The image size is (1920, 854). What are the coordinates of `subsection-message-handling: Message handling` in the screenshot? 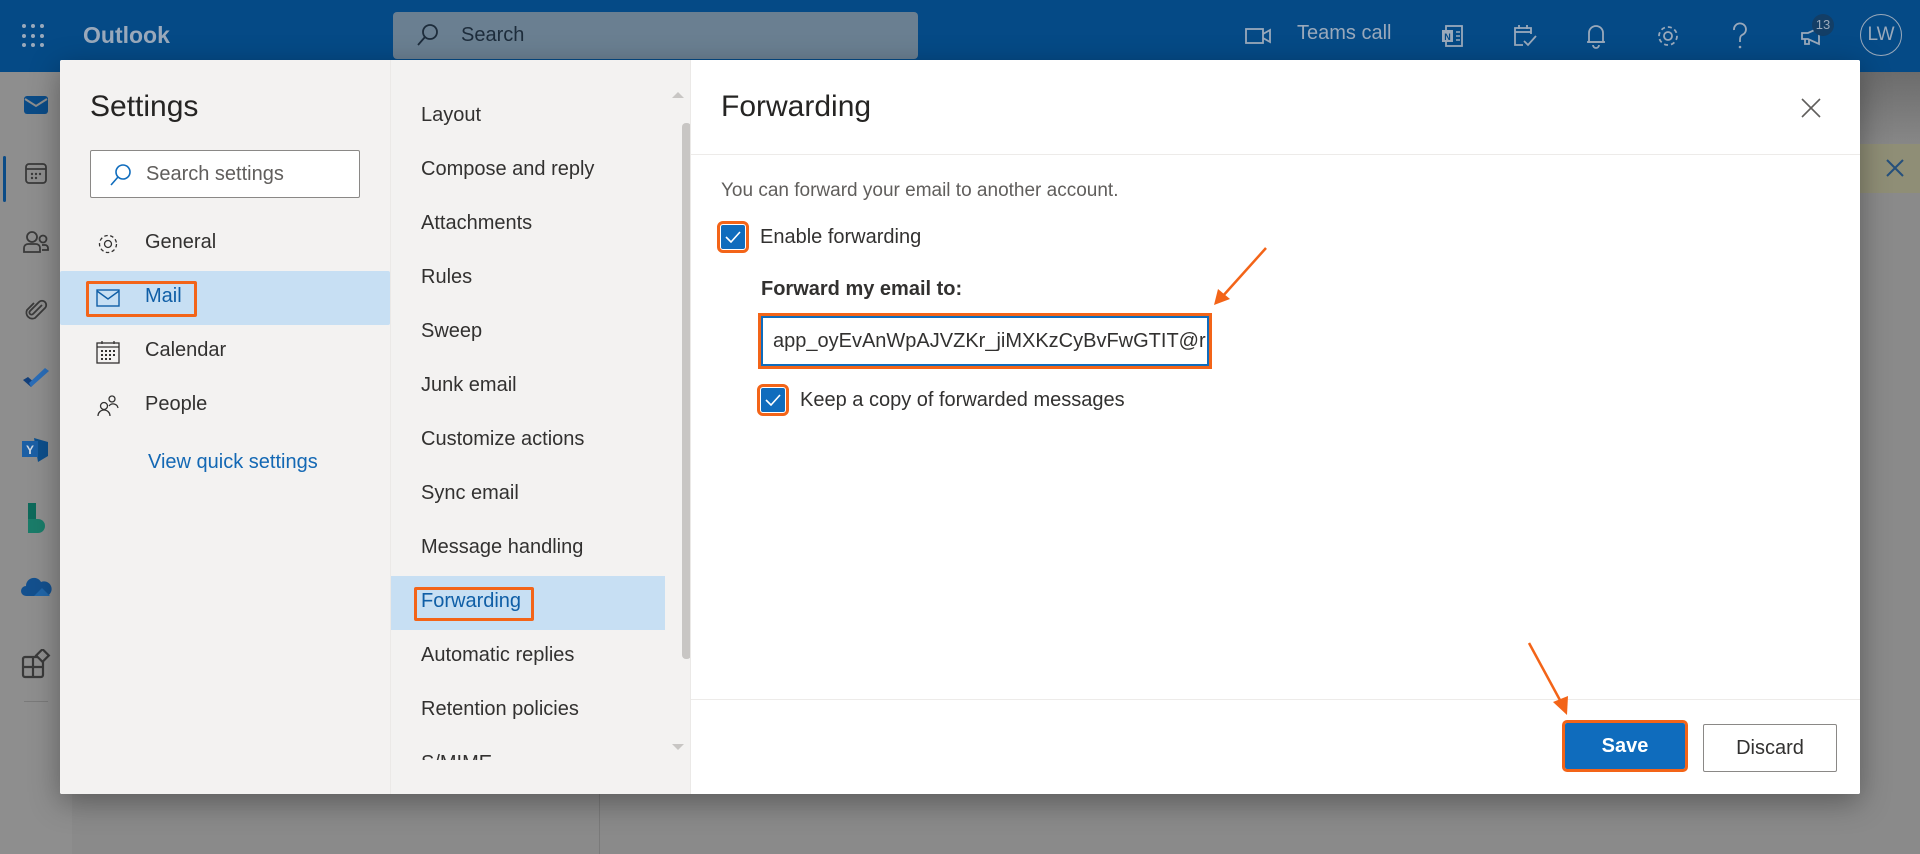 It's located at (528, 549).